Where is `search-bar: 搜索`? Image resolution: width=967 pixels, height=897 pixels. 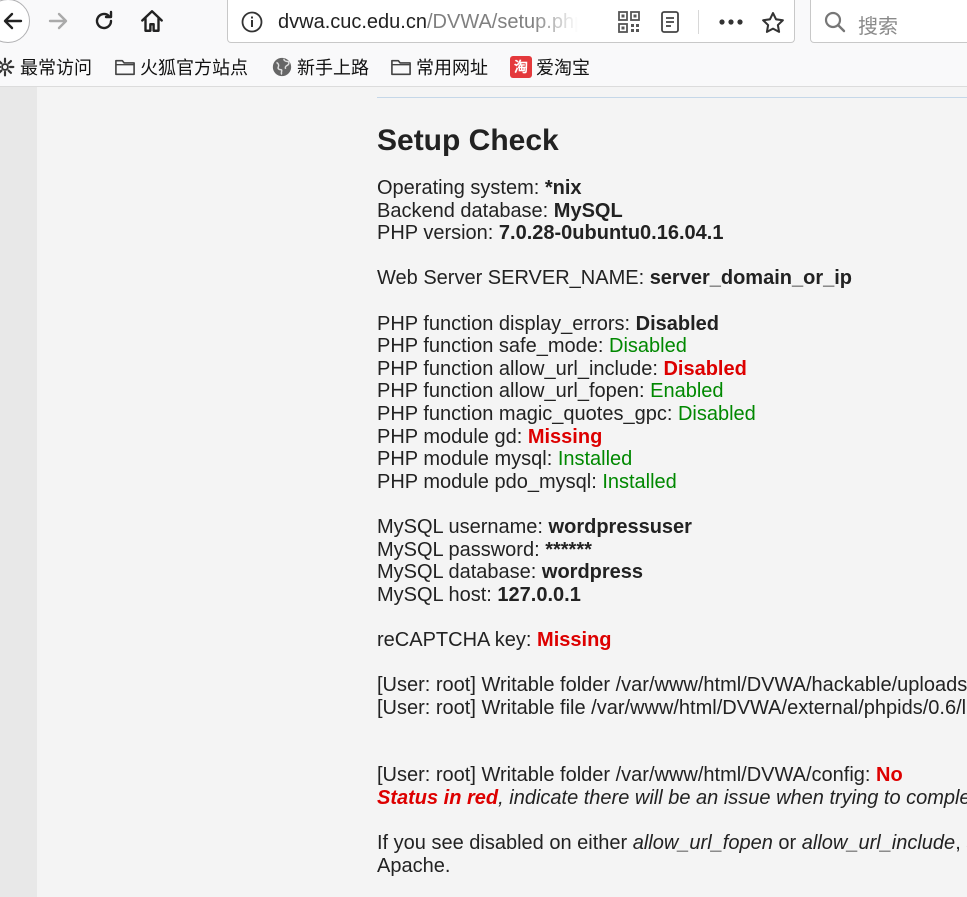 search-bar: 搜索 is located at coordinates (888, 21).